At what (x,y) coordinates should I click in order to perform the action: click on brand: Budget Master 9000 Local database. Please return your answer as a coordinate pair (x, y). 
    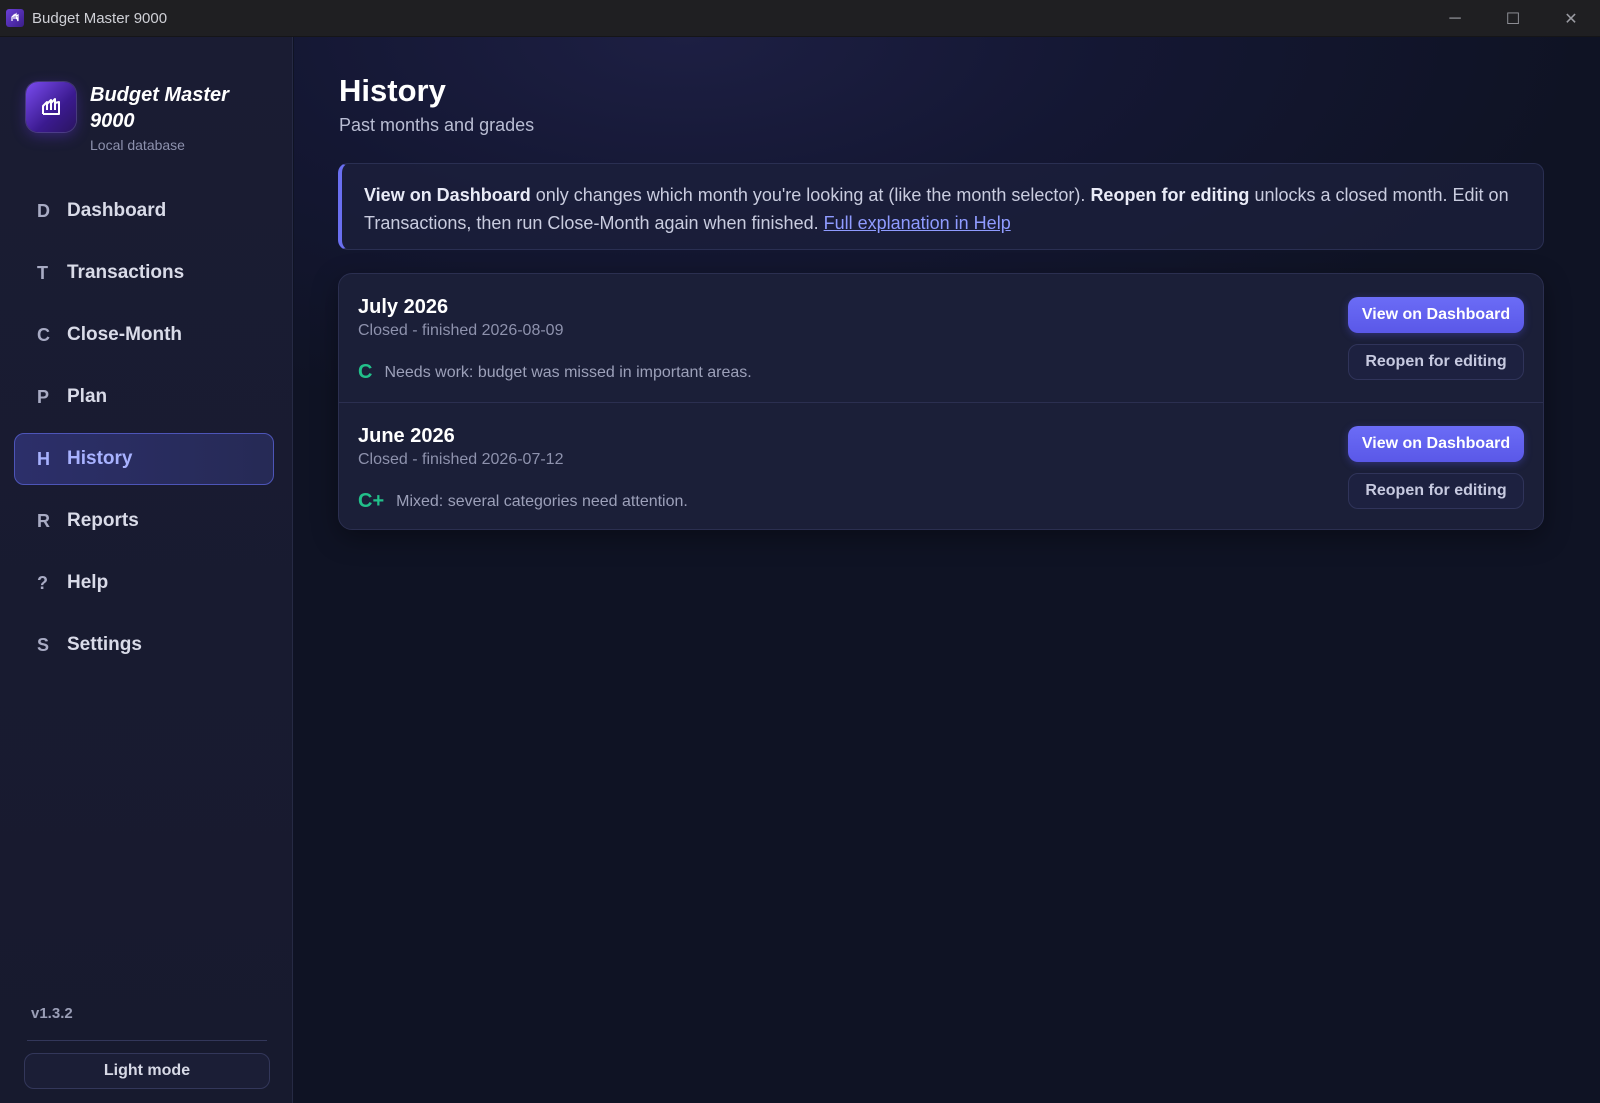
    Looking at the image, I should click on (138, 117).